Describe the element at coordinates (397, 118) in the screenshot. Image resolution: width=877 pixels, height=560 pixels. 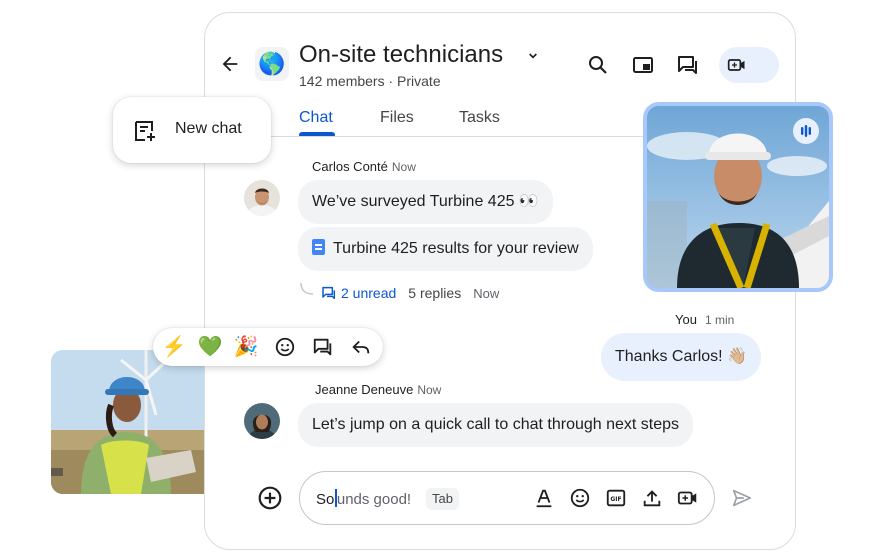
I see `tab-files: Files` at that location.